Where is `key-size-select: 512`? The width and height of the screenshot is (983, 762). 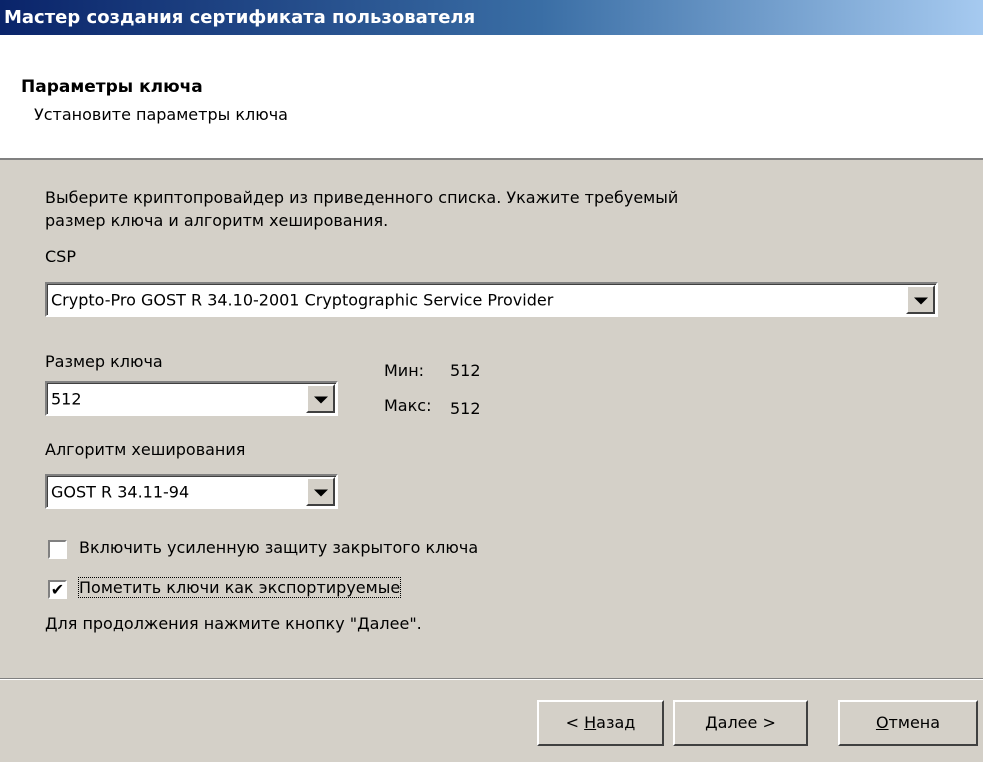 key-size-select: 512 is located at coordinates (191, 398).